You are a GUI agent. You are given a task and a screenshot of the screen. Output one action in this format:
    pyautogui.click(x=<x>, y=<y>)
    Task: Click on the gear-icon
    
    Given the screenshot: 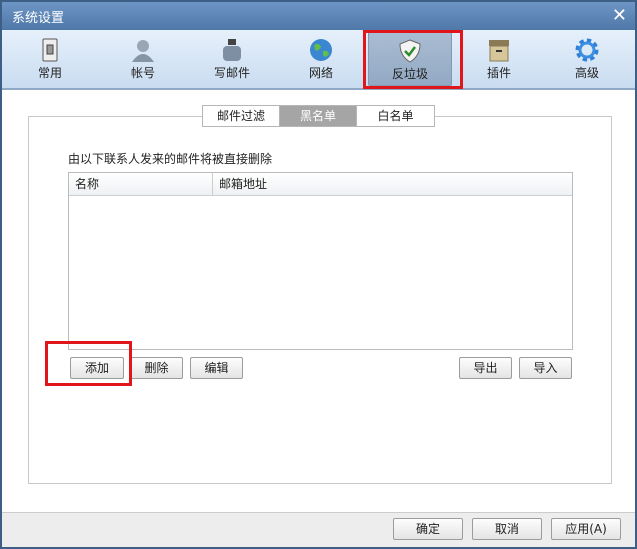 What is the action you would take?
    pyautogui.click(x=587, y=50)
    